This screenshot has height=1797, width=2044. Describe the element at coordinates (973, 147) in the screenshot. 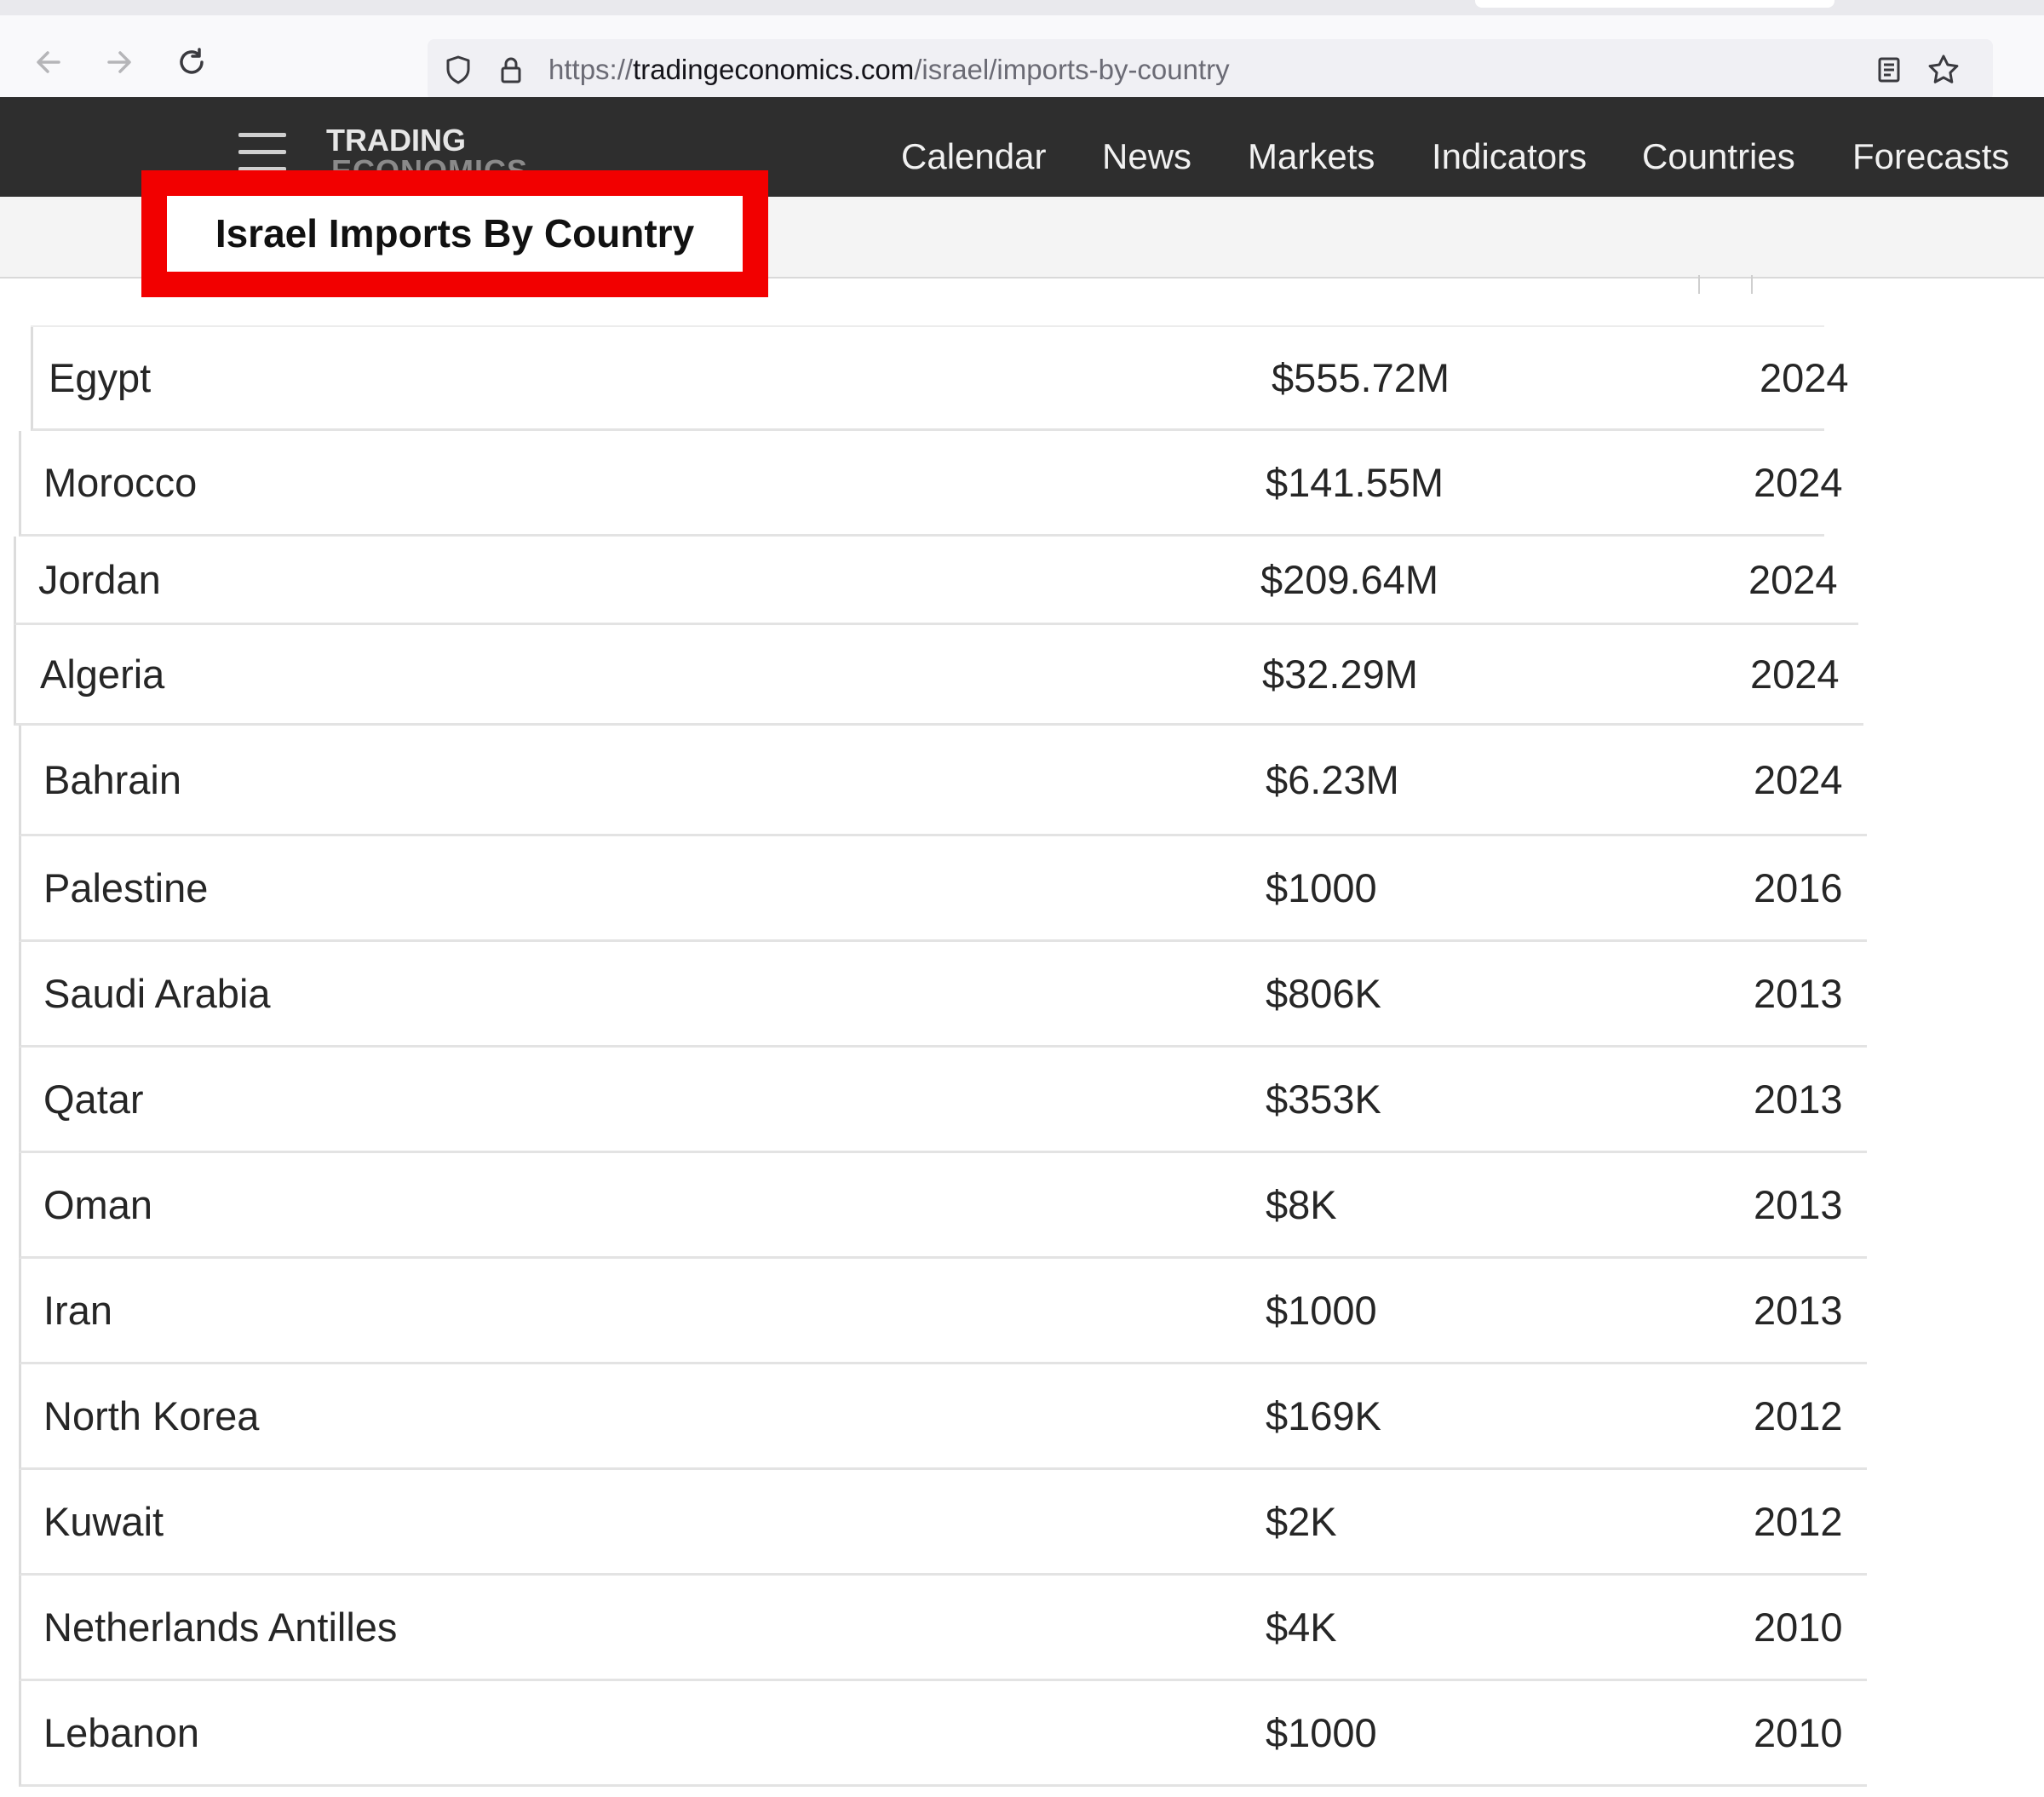

I see `nav-calendar: Calendar` at that location.